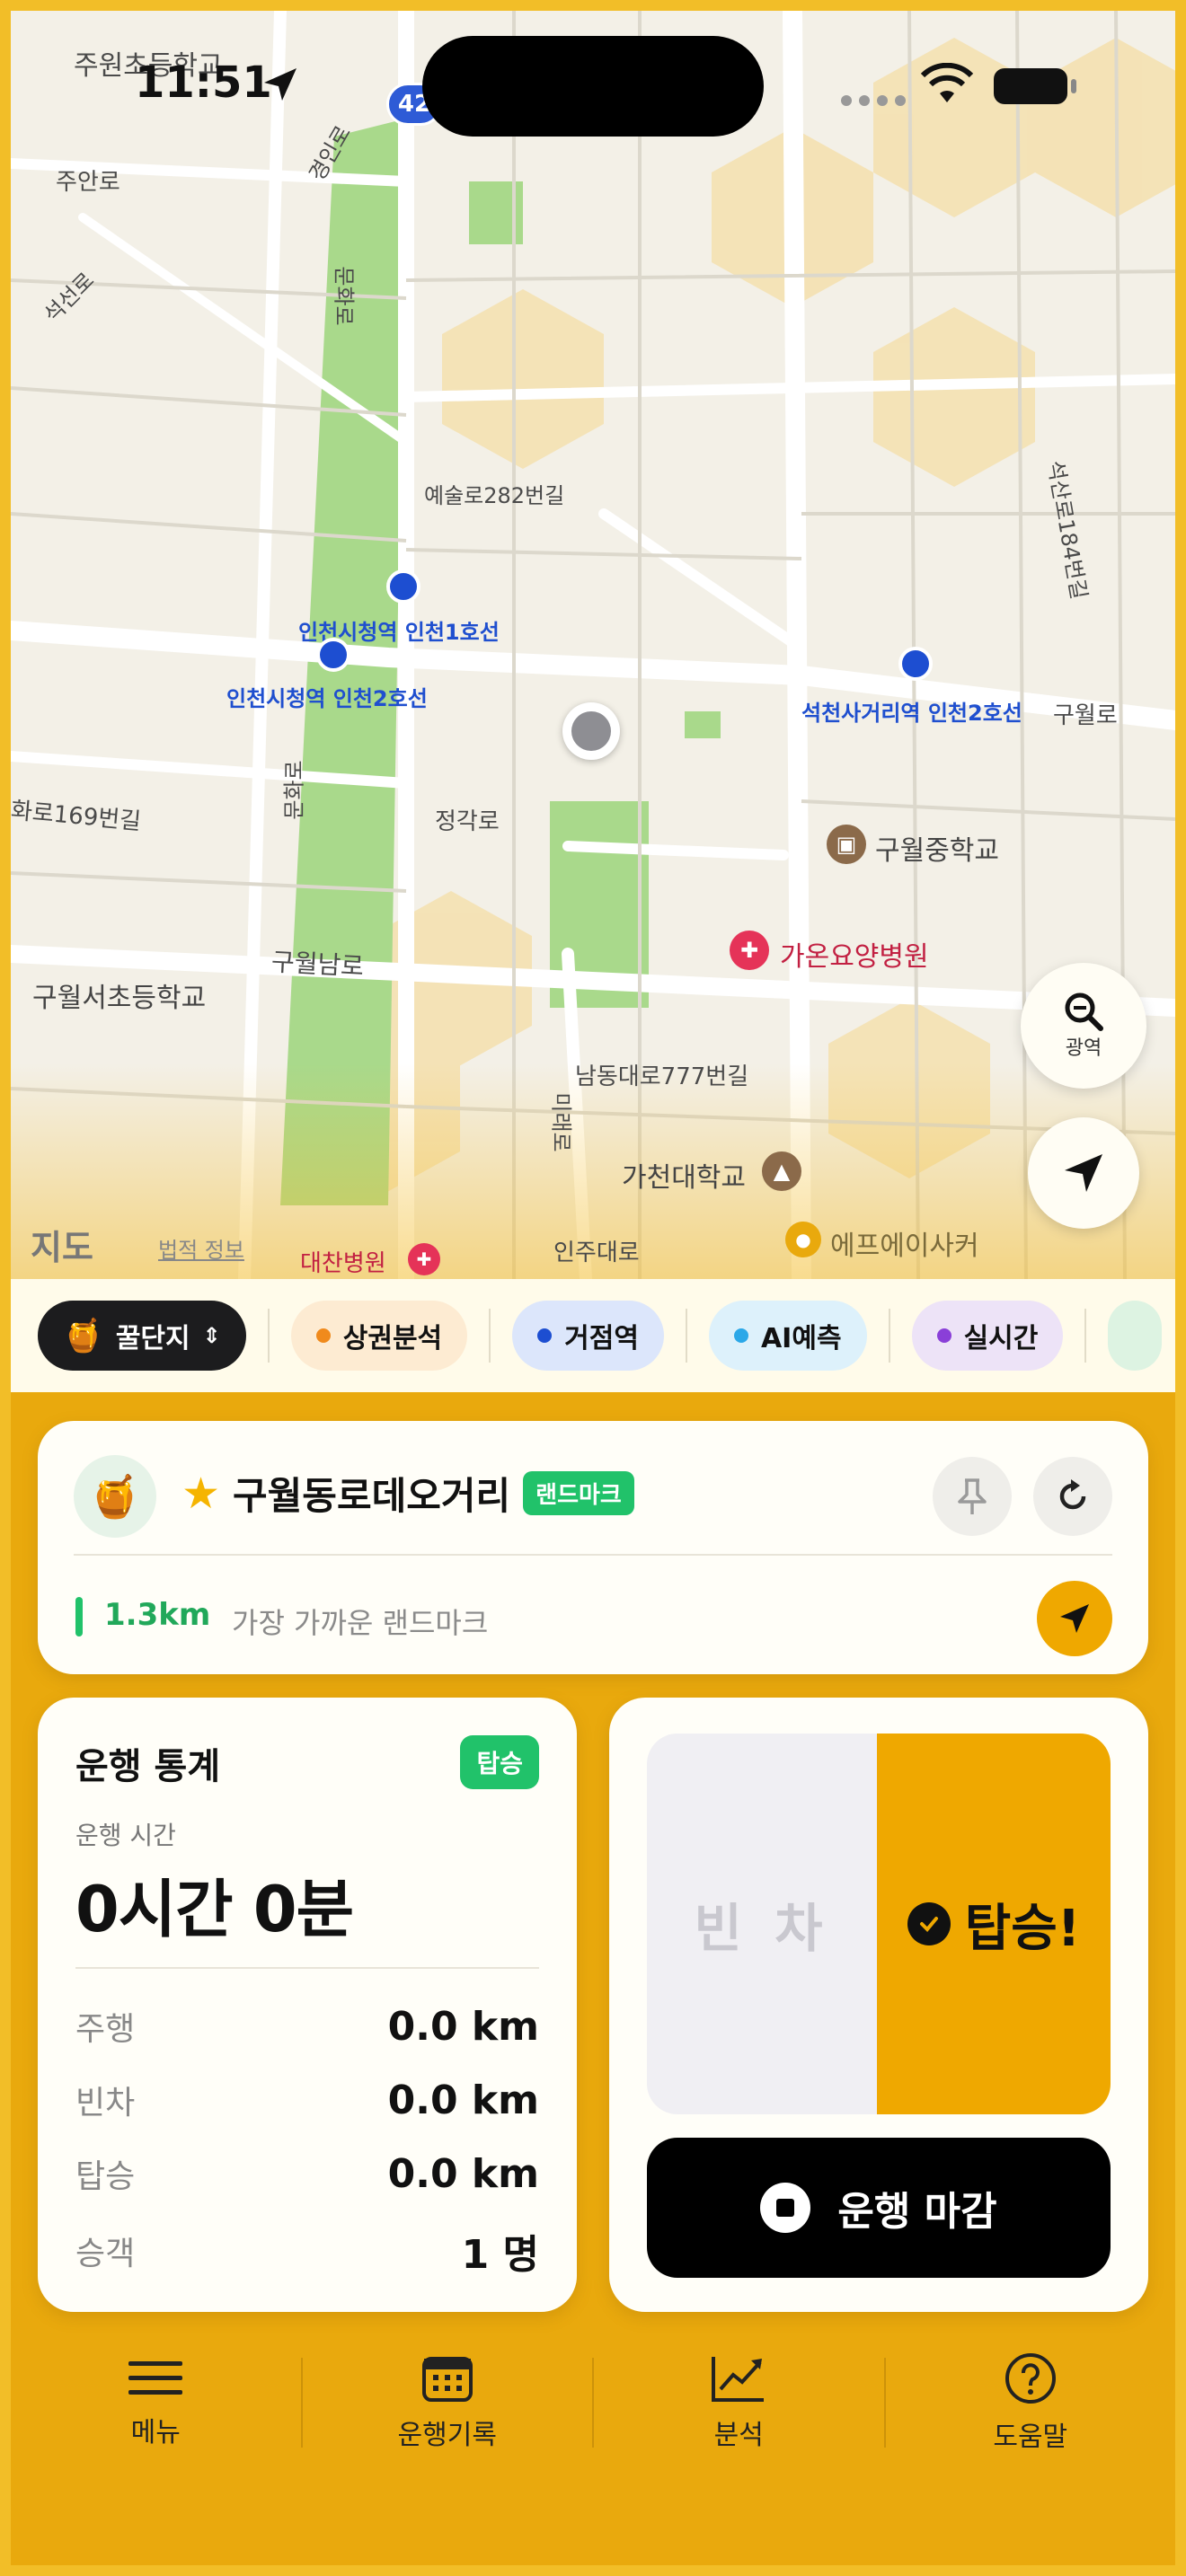  I want to click on hospital-poi-icon: ✚, so click(749, 950).